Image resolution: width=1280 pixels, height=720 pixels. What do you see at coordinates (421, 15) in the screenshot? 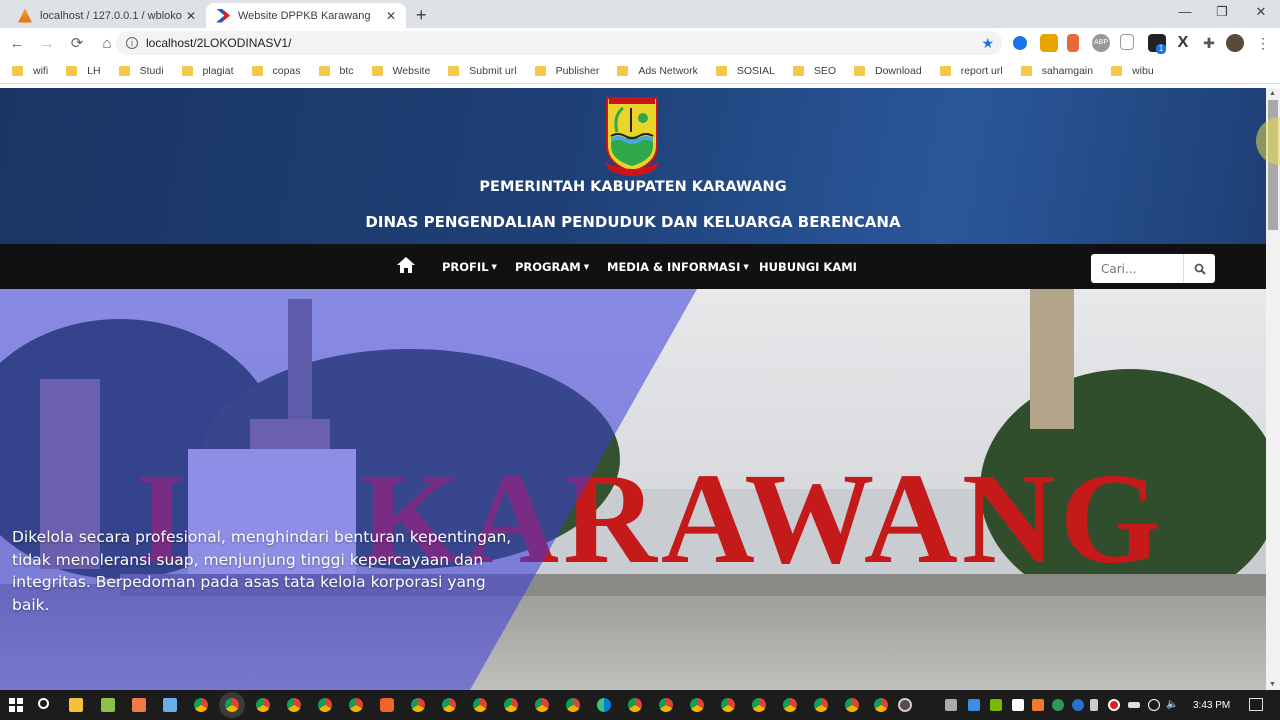
I see `new-tab-button: +` at bounding box center [421, 15].